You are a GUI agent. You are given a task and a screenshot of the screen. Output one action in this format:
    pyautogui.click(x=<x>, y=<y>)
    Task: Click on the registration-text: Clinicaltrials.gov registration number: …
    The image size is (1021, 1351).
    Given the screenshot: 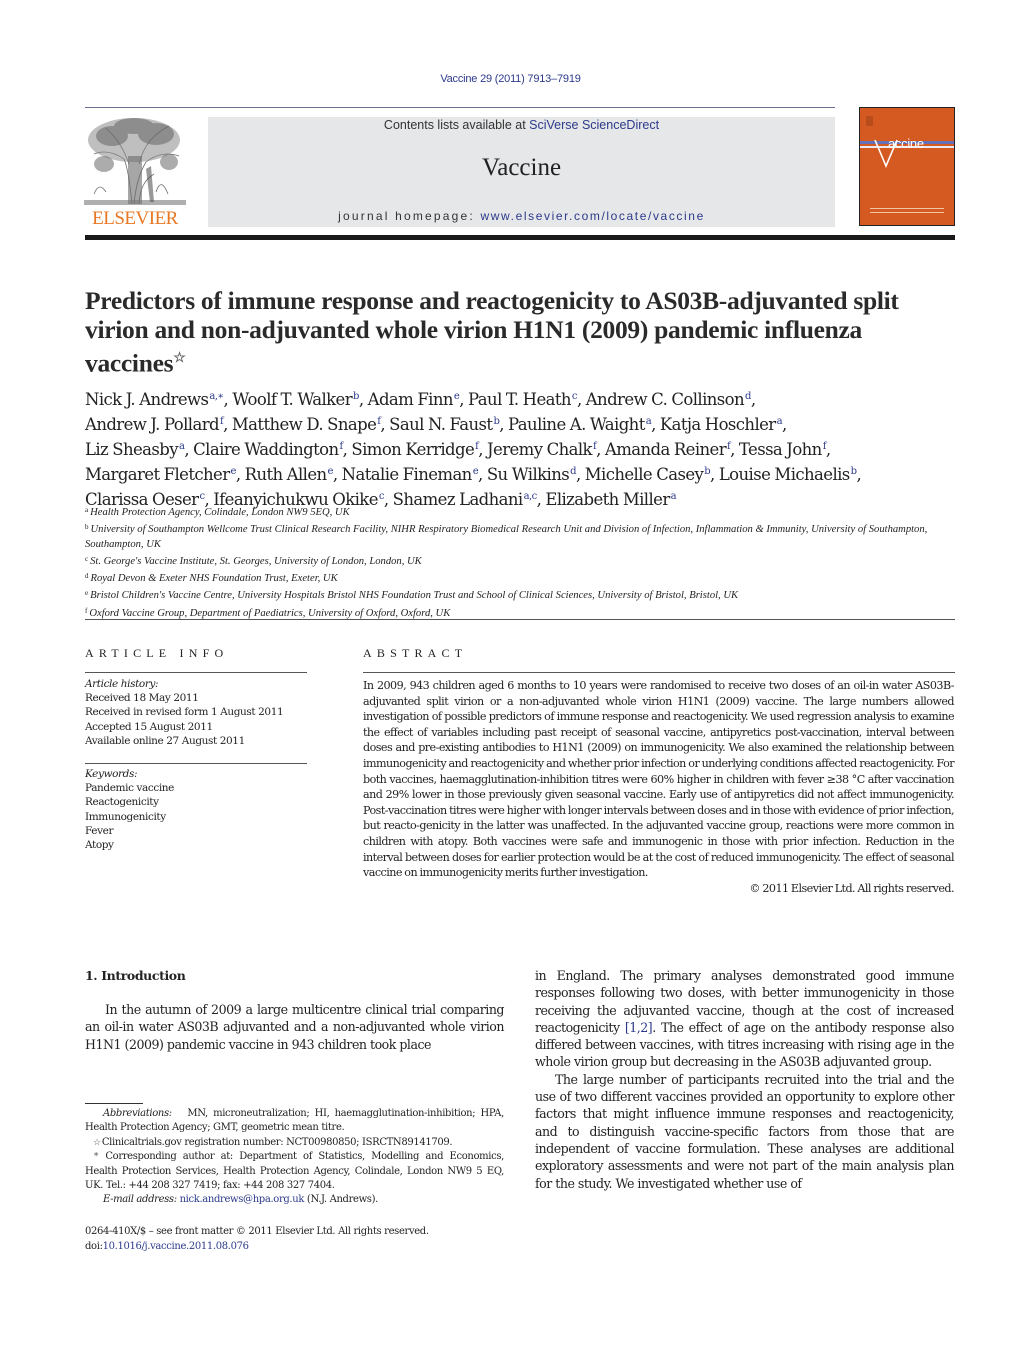 What is the action you would take?
    pyautogui.click(x=277, y=1142)
    